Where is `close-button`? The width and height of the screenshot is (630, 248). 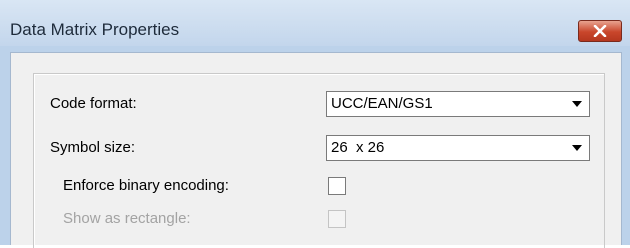
close-button is located at coordinates (600, 31).